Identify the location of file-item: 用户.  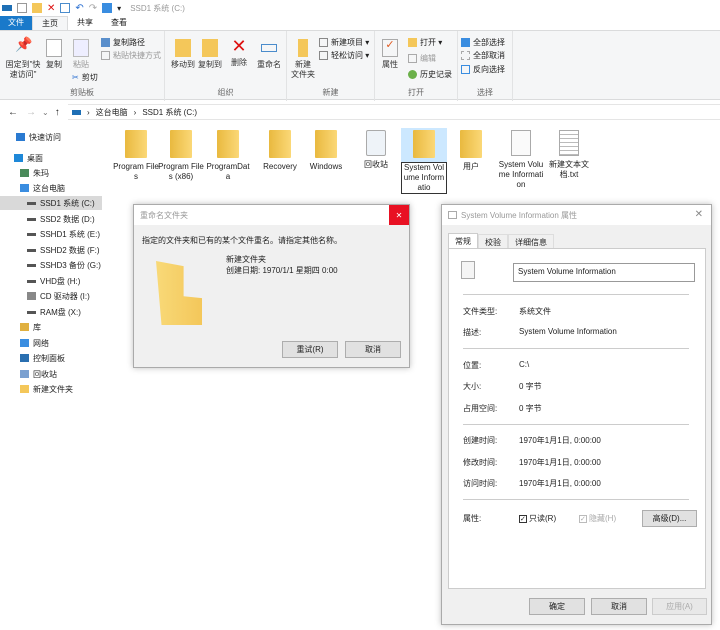
(471, 150).